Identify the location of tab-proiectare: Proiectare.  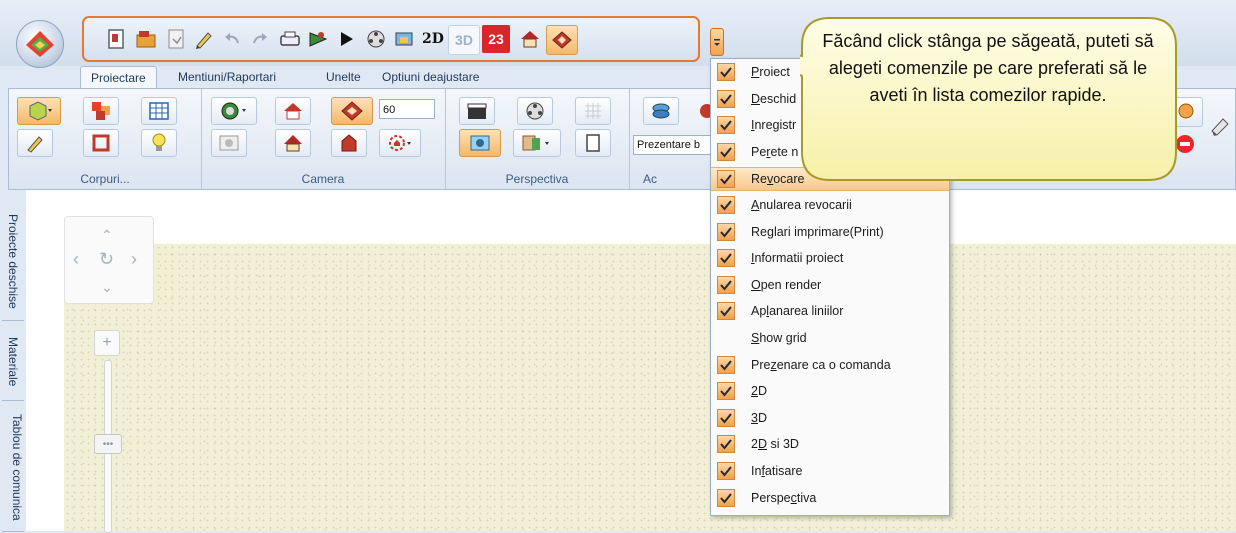
(118, 77).